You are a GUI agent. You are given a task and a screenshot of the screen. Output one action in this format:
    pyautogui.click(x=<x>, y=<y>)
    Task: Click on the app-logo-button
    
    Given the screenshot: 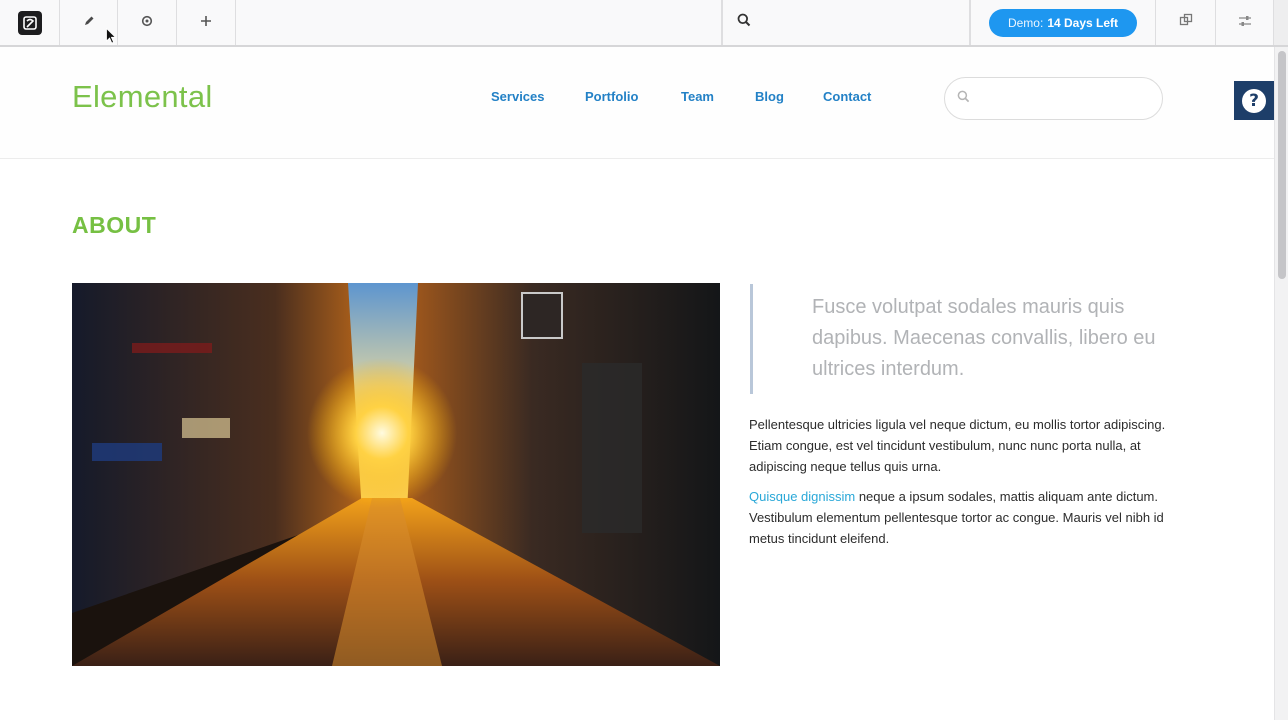 What is the action you would take?
    pyautogui.click(x=30, y=22)
    